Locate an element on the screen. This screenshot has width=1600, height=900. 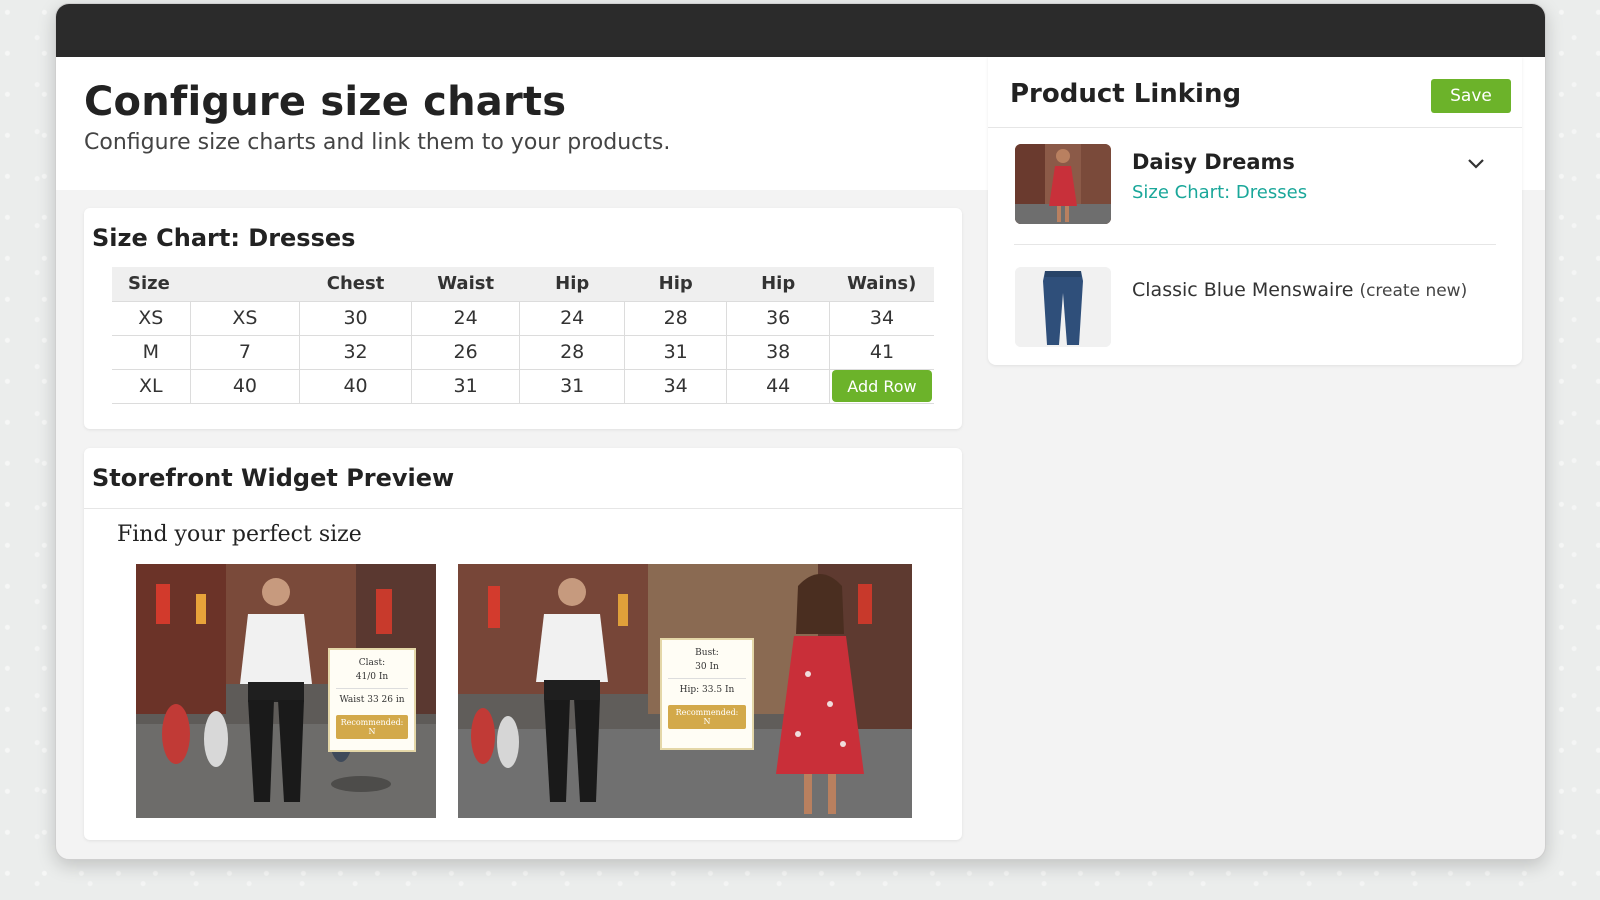
table-cell: 44 is located at coordinates (778, 386).